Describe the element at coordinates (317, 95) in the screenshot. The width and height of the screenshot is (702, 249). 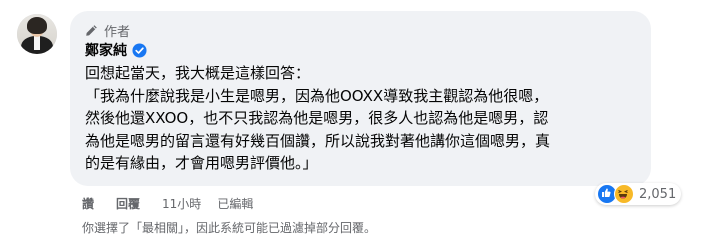
I see `comment-text-line: 「我為什麼說我是小生是嗯男，因為他OOXX導致我主觀認為他很嗯，` at that location.